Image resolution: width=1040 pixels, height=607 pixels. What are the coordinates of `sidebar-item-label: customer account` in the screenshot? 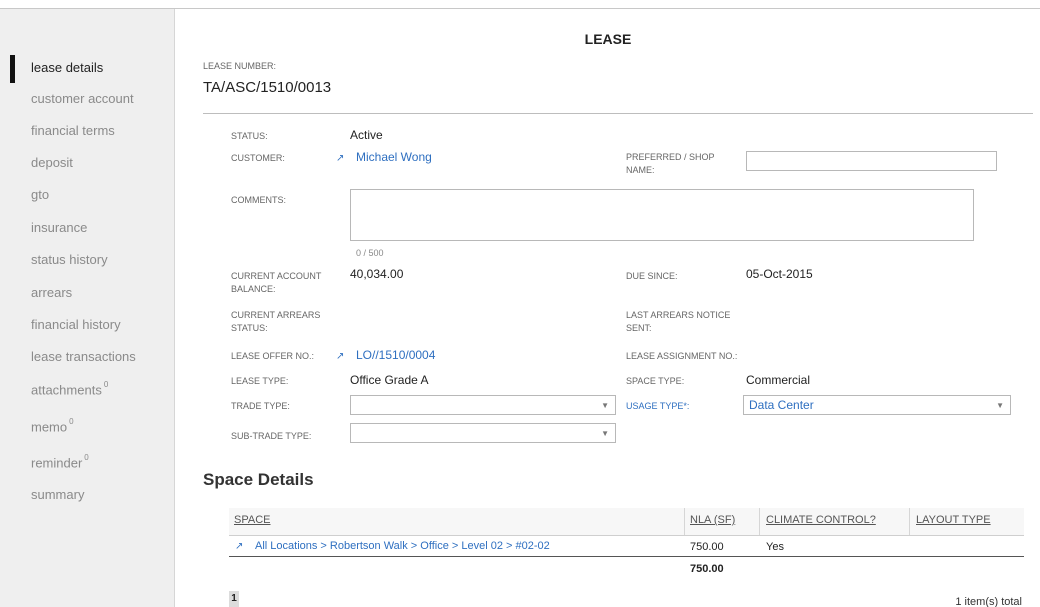 It's located at (82, 98).